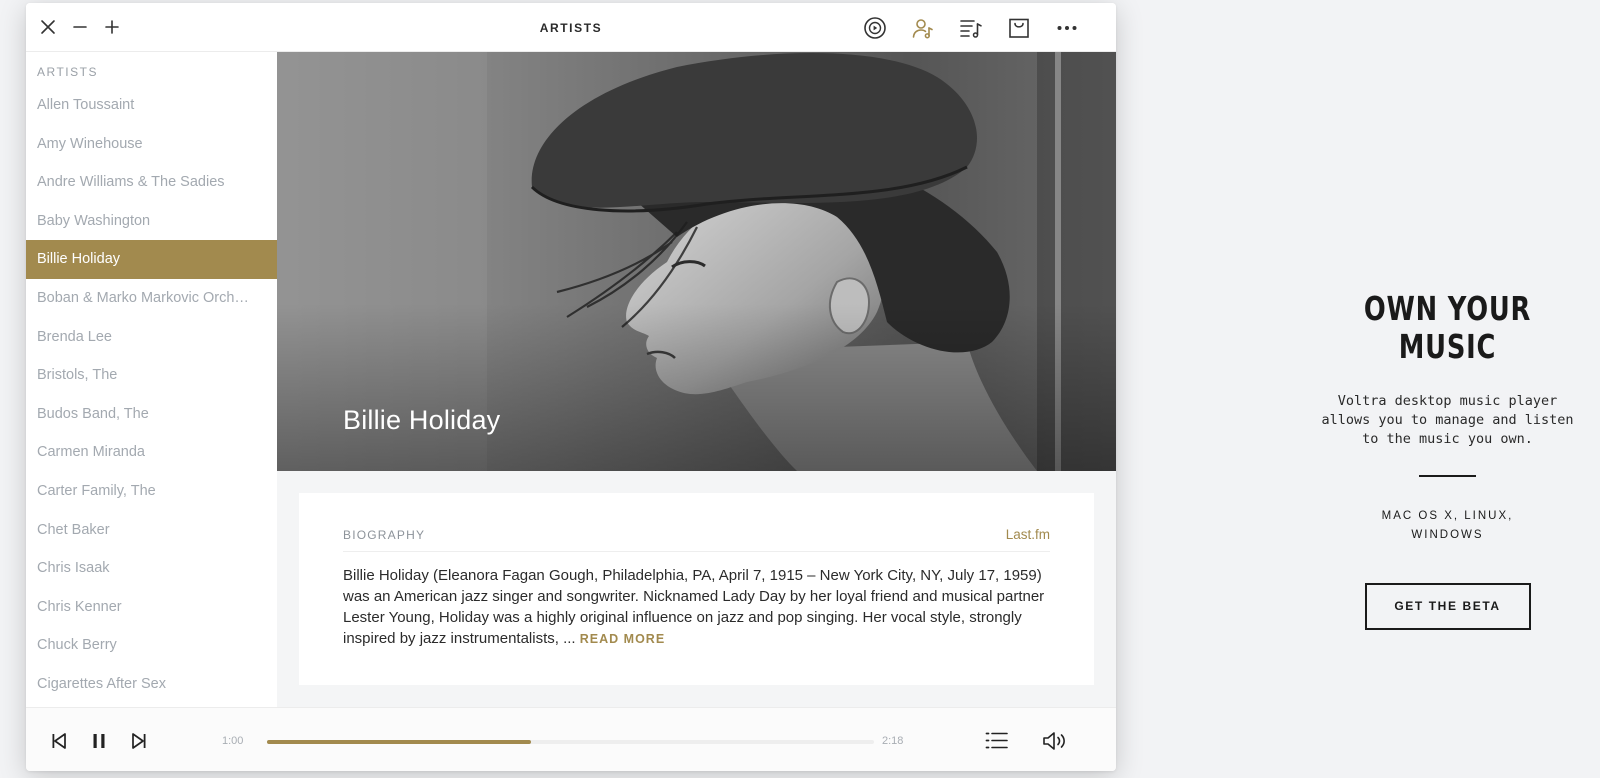 The height and width of the screenshot is (778, 1600). What do you see at coordinates (971, 28) in the screenshot?
I see `playlist-icon` at bounding box center [971, 28].